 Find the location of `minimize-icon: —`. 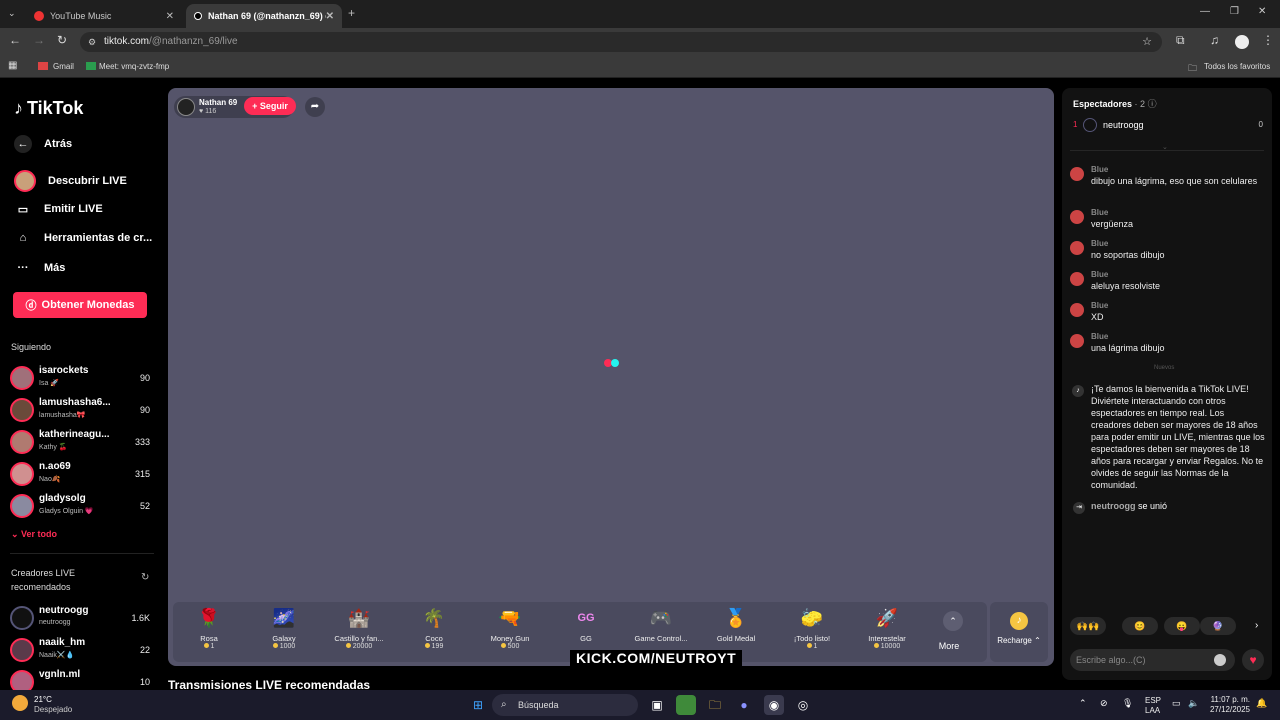

minimize-icon: — is located at coordinates (1205, 11).